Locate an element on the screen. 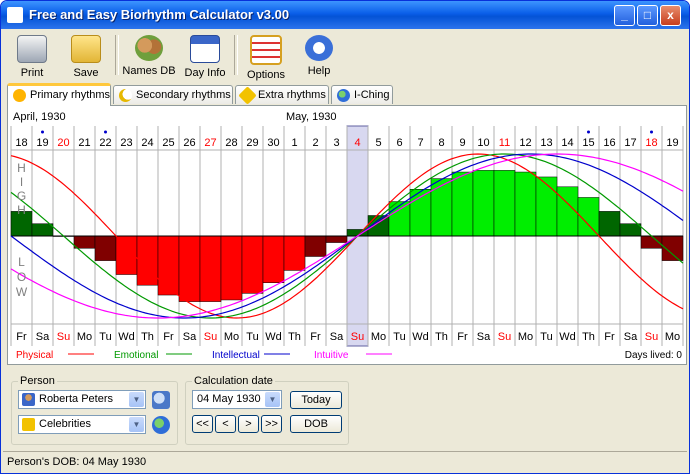 Image resolution: width=690 pixels, height=474 pixels. category-select: Celebrities ▼ is located at coordinates (82, 424).